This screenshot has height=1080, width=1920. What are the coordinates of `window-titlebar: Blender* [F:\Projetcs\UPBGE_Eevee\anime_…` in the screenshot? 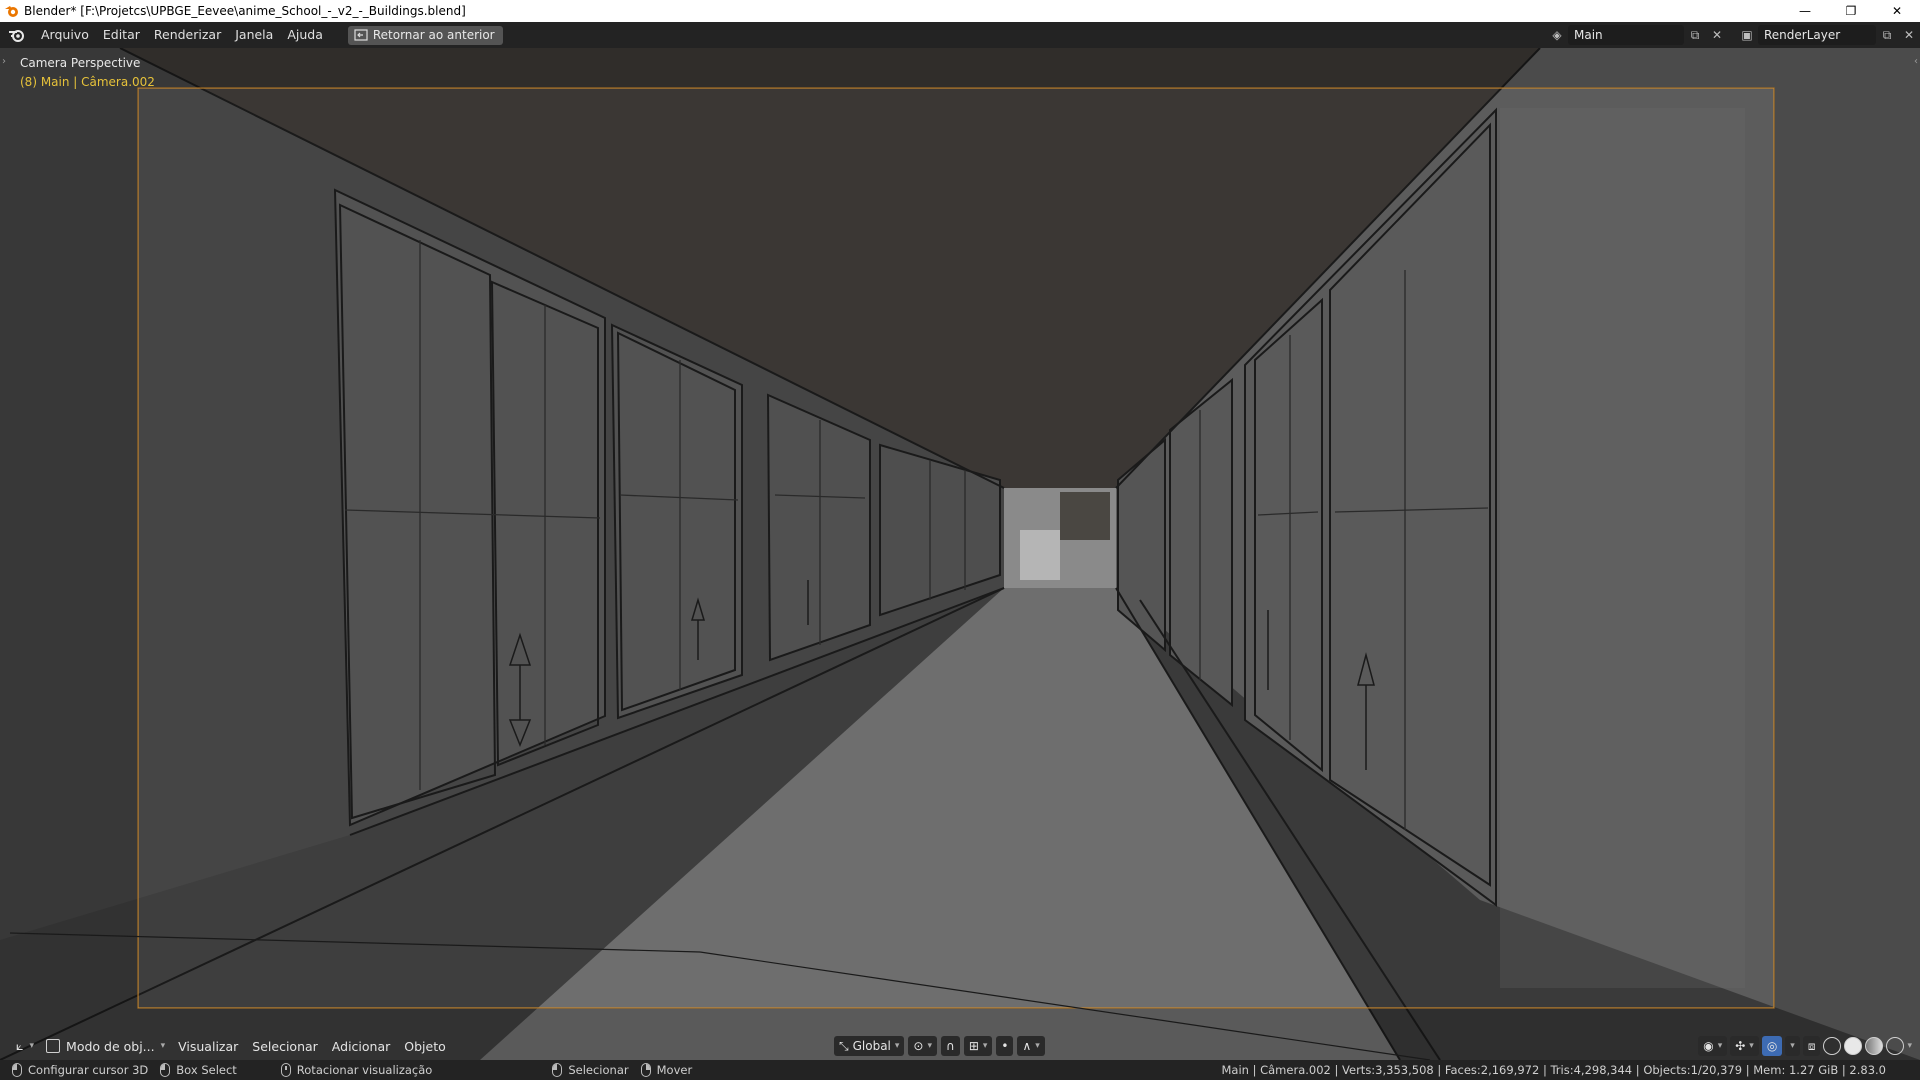 It's located at (960, 11).